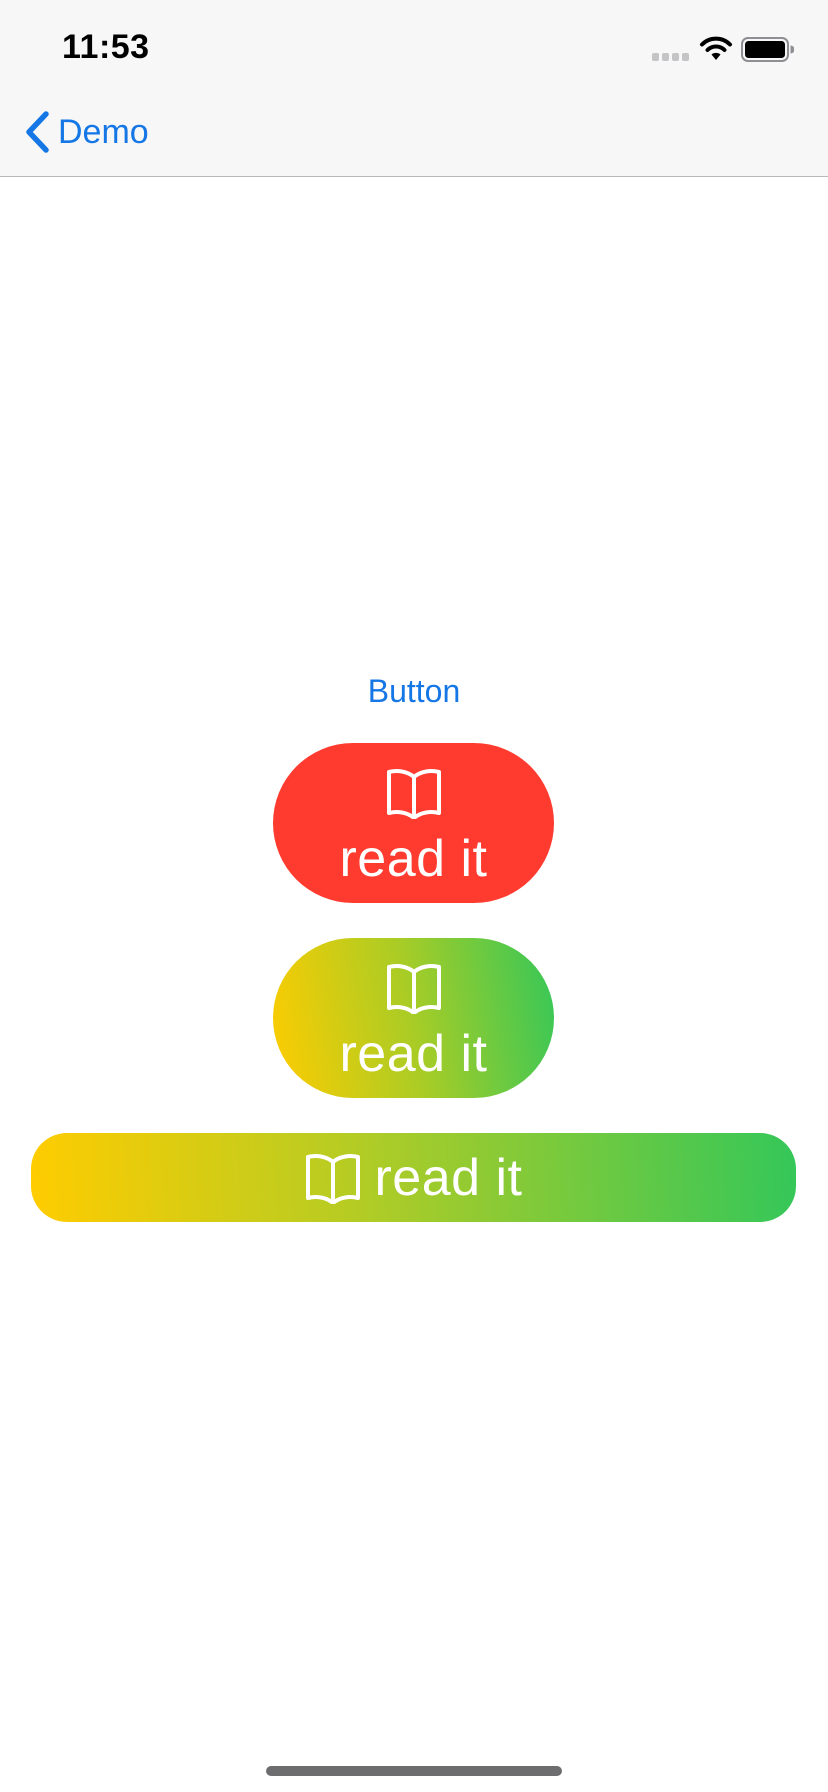 The image size is (828, 1792). What do you see at coordinates (106, 47) in the screenshot?
I see `status-time: 11:53` at bounding box center [106, 47].